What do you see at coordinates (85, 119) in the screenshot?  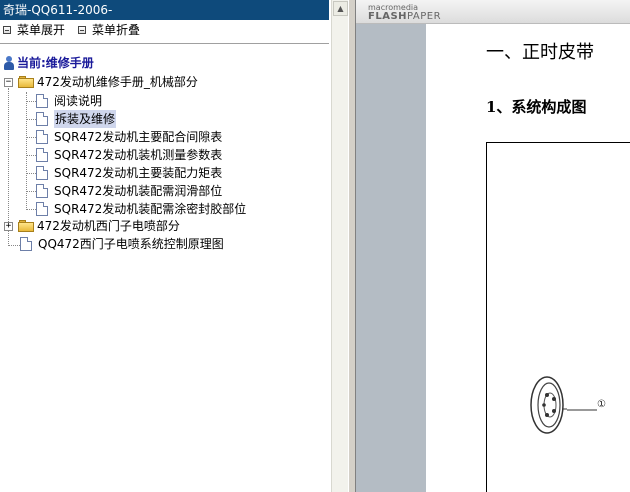 I see `tree-item-label-selected: 拆装及维修` at bounding box center [85, 119].